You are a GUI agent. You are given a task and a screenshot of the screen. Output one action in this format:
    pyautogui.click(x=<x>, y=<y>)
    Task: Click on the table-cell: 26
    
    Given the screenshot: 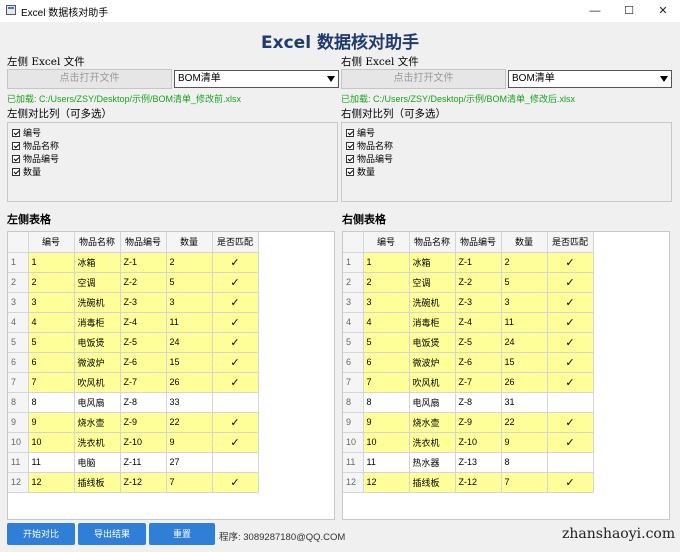 What is the action you would take?
    pyautogui.click(x=189, y=382)
    